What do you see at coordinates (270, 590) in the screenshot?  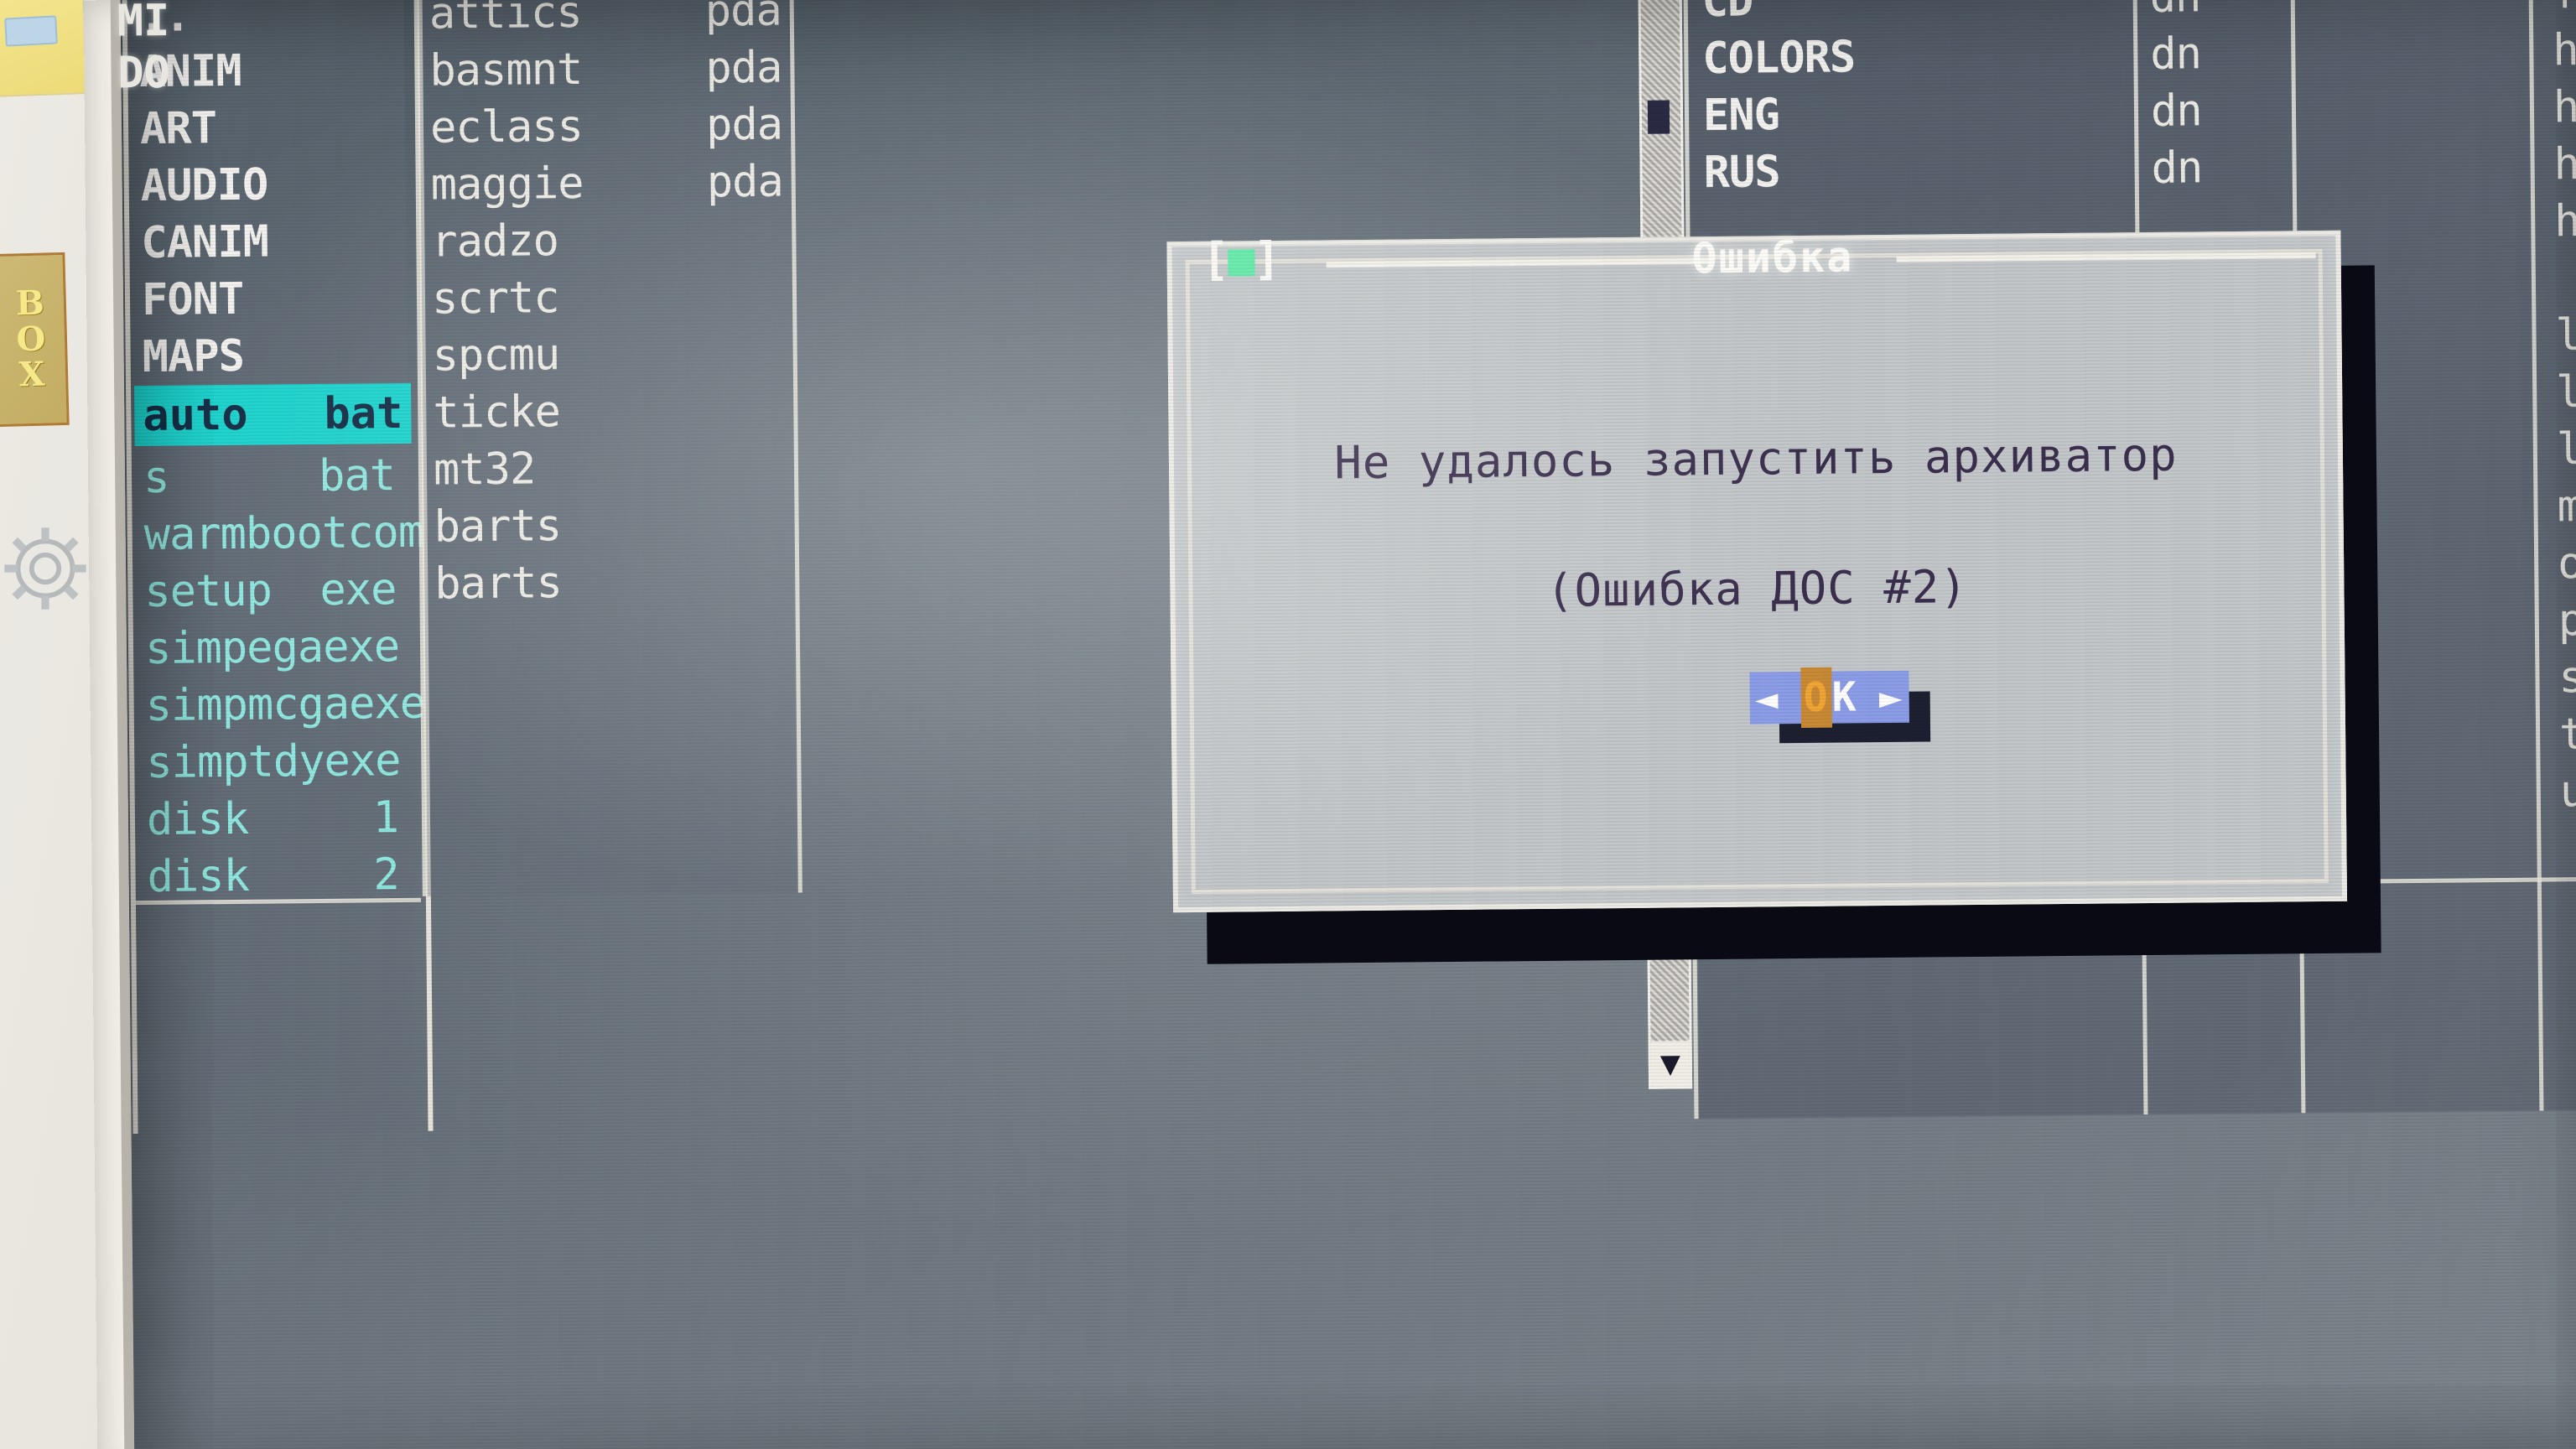 I see `list-item: setup exe` at bounding box center [270, 590].